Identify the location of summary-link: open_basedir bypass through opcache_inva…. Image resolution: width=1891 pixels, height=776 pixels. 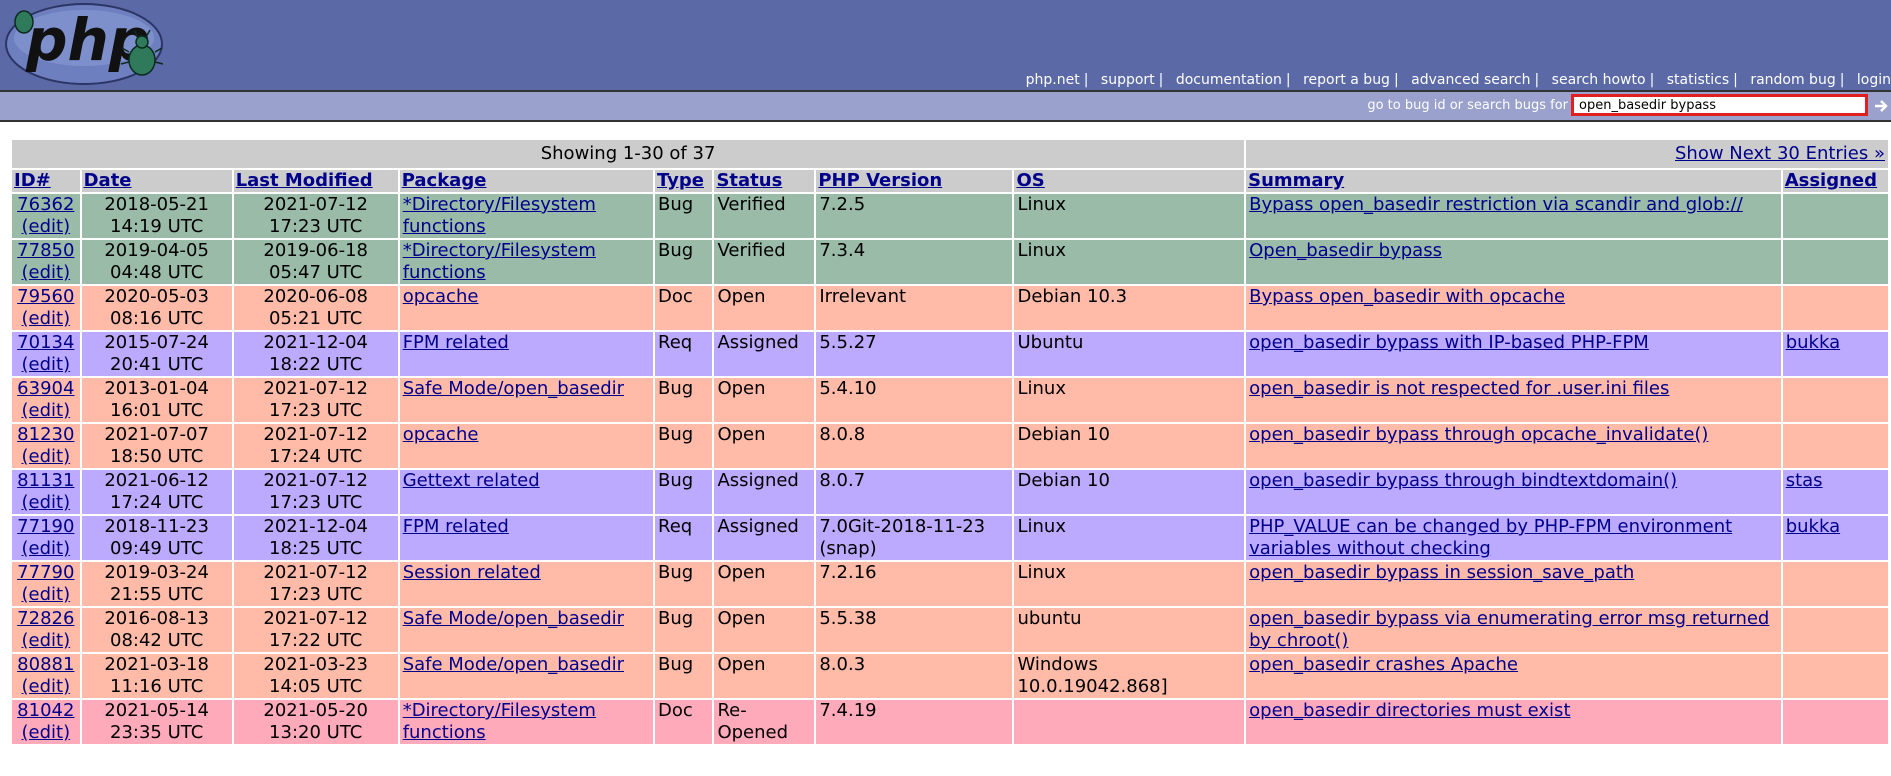
(1478, 434).